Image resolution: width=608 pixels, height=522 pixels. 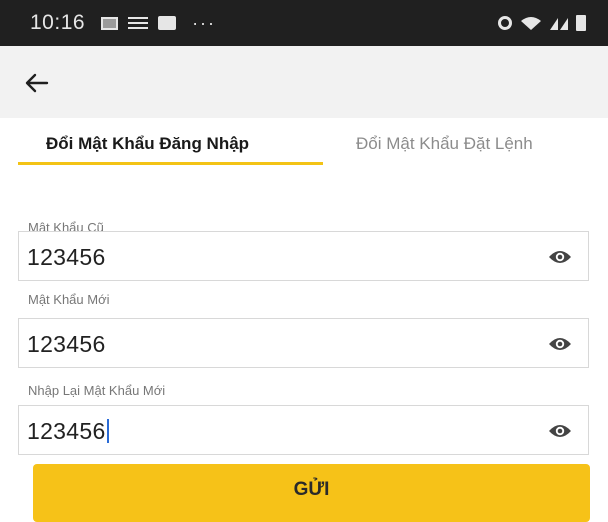 I want to click on app-bar, so click(x=304, y=82).